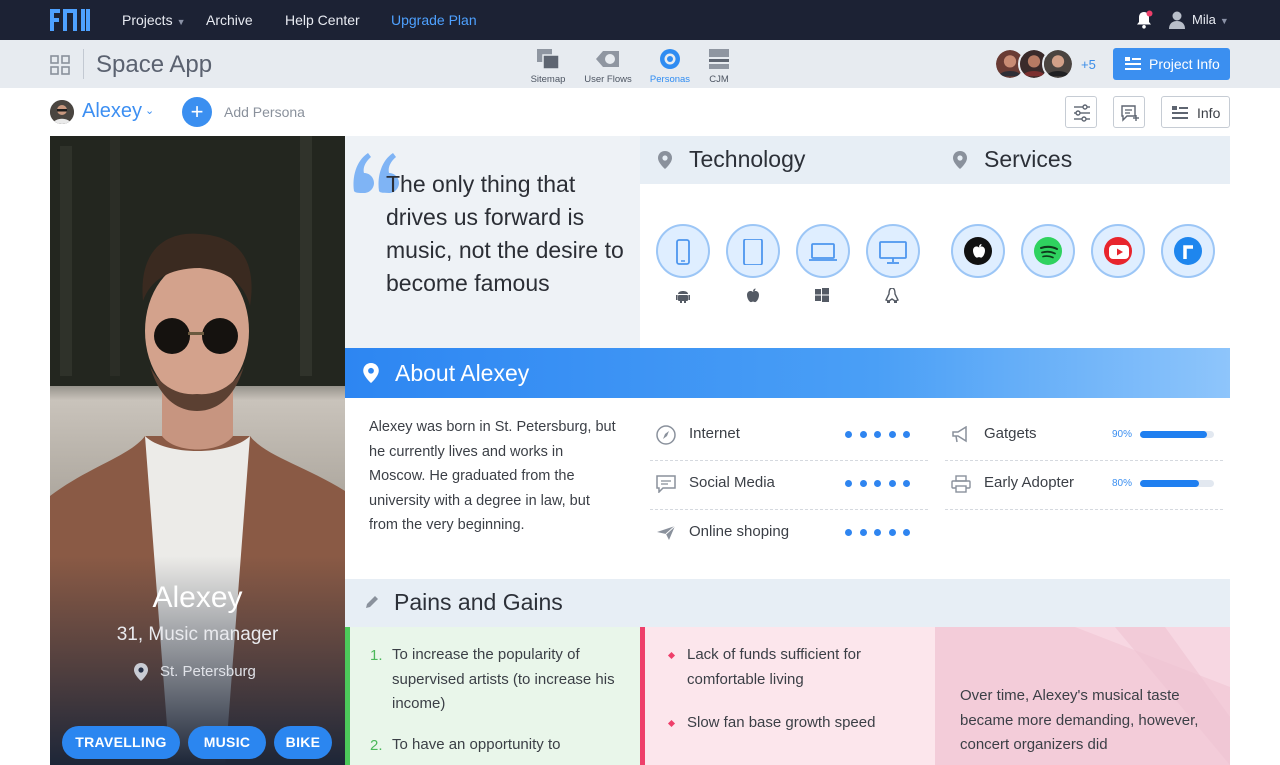  I want to click on apple-music-icon, so click(978, 251).